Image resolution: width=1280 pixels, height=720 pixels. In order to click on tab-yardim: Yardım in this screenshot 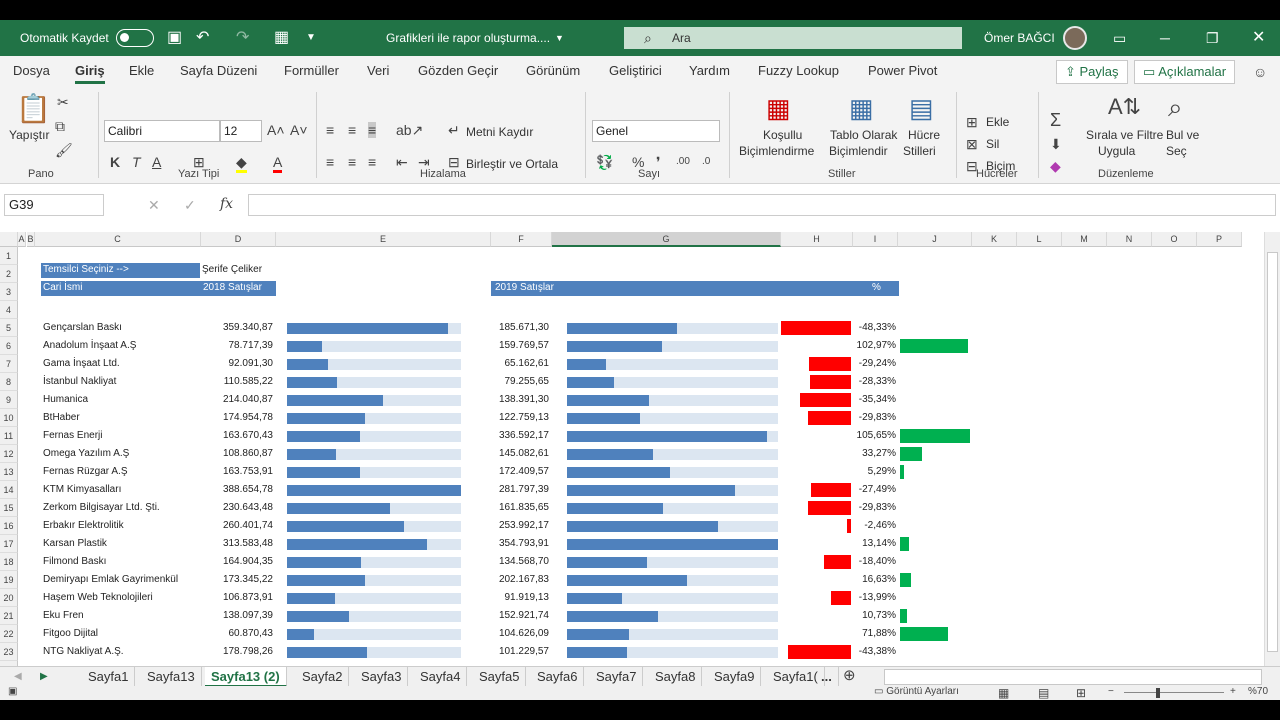, I will do `click(709, 71)`.